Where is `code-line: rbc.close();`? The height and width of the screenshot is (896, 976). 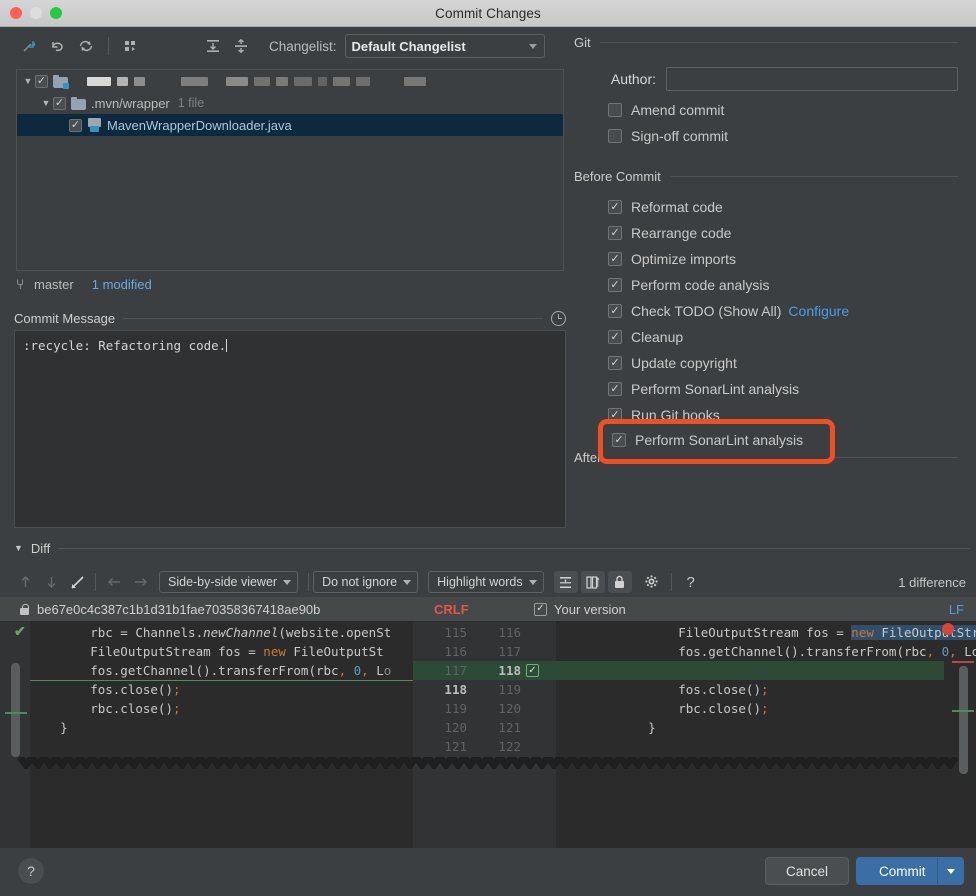 code-line: rbc.close(); is located at coordinates (105, 708).